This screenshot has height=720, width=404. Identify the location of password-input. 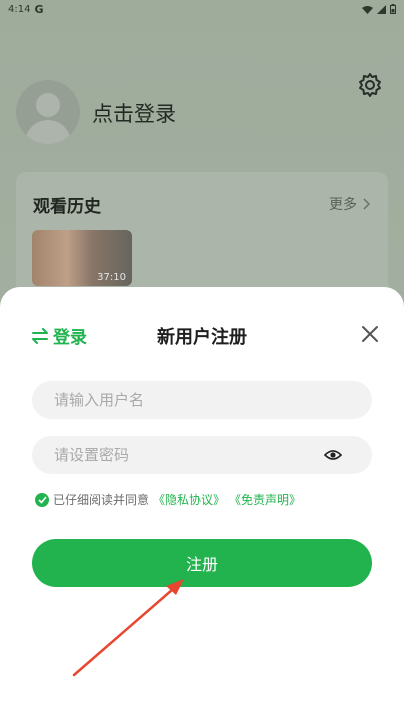
(202, 455).